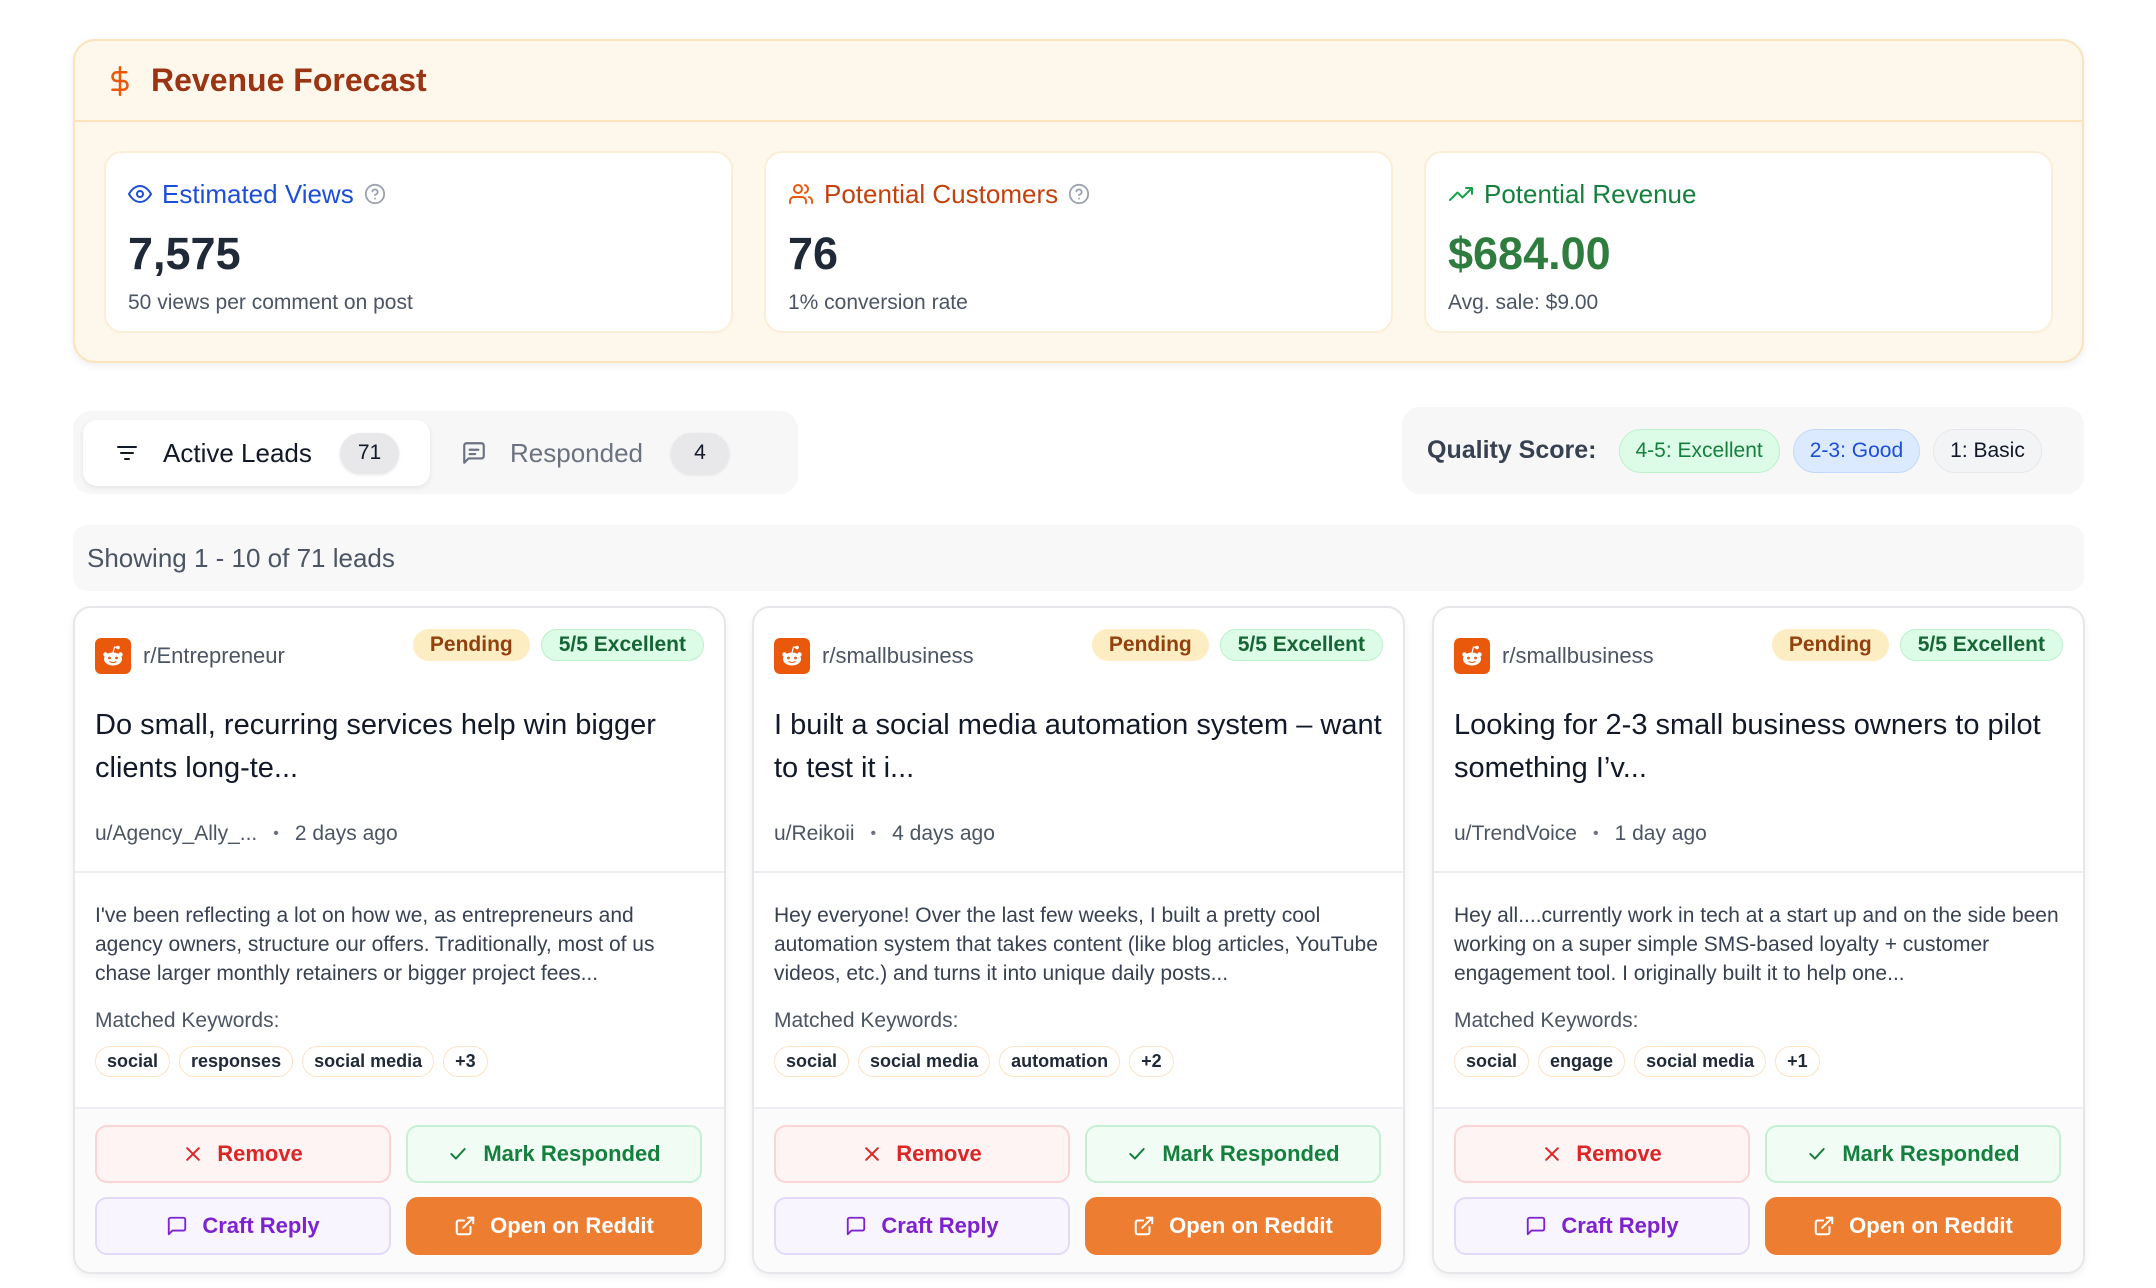 The height and width of the screenshot is (1288, 2156). What do you see at coordinates (270, 302) in the screenshot?
I see `metric-subtext: 50 views per comment on post` at bounding box center [270, 302].